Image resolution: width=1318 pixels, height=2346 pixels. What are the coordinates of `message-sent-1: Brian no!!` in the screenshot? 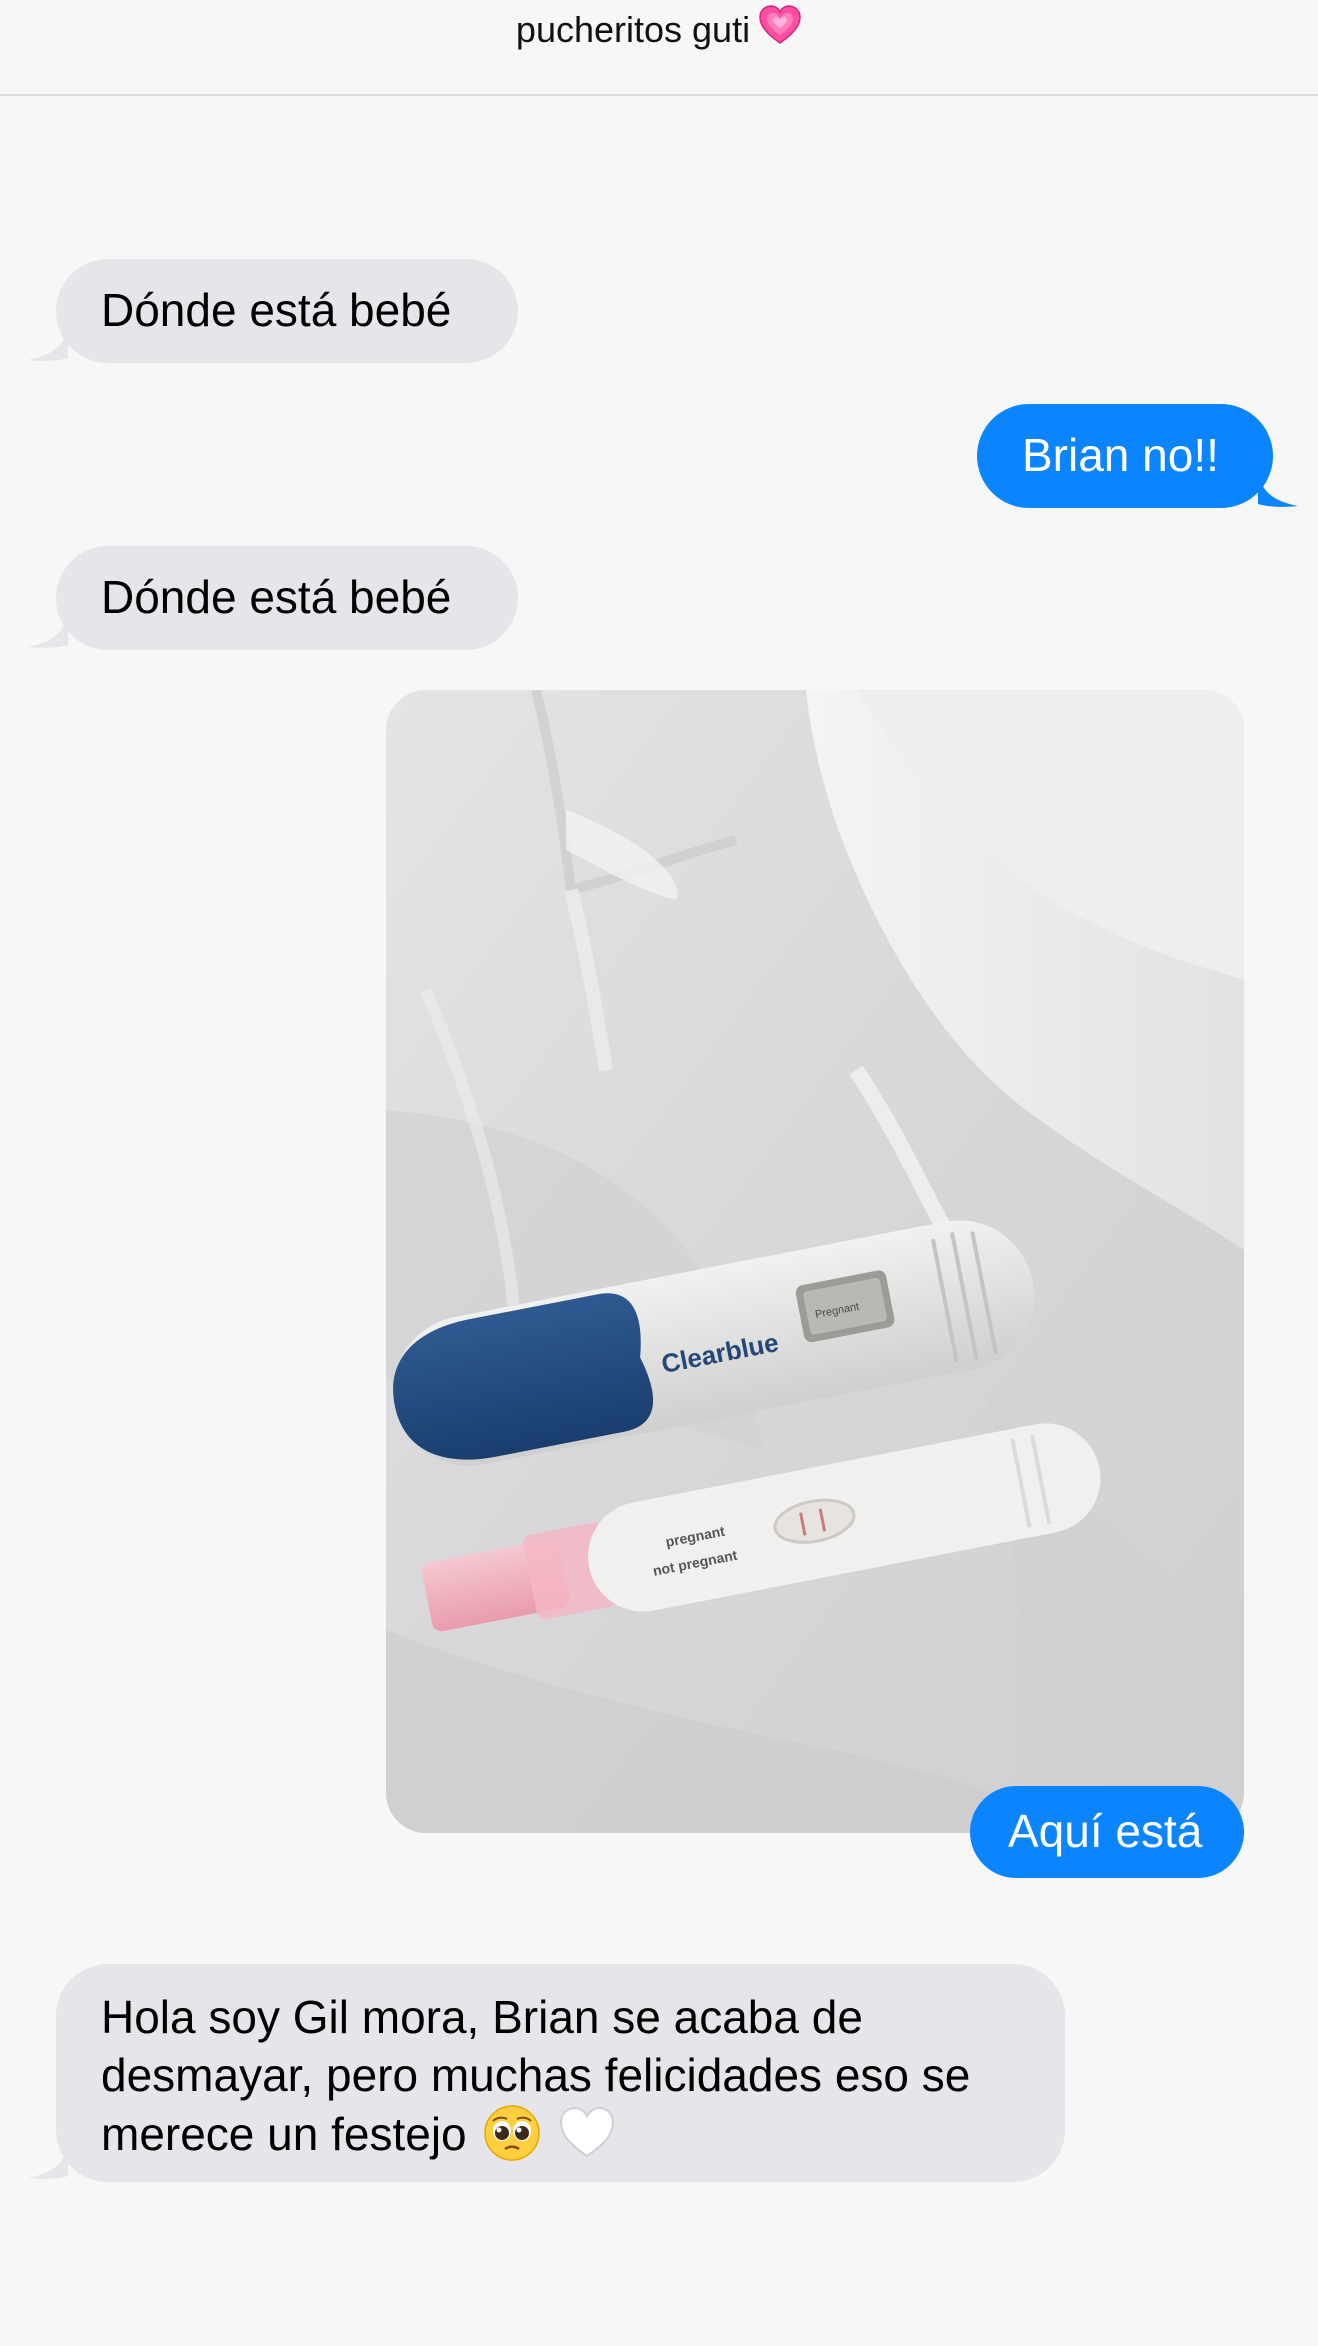 It's located at (1125, 456).